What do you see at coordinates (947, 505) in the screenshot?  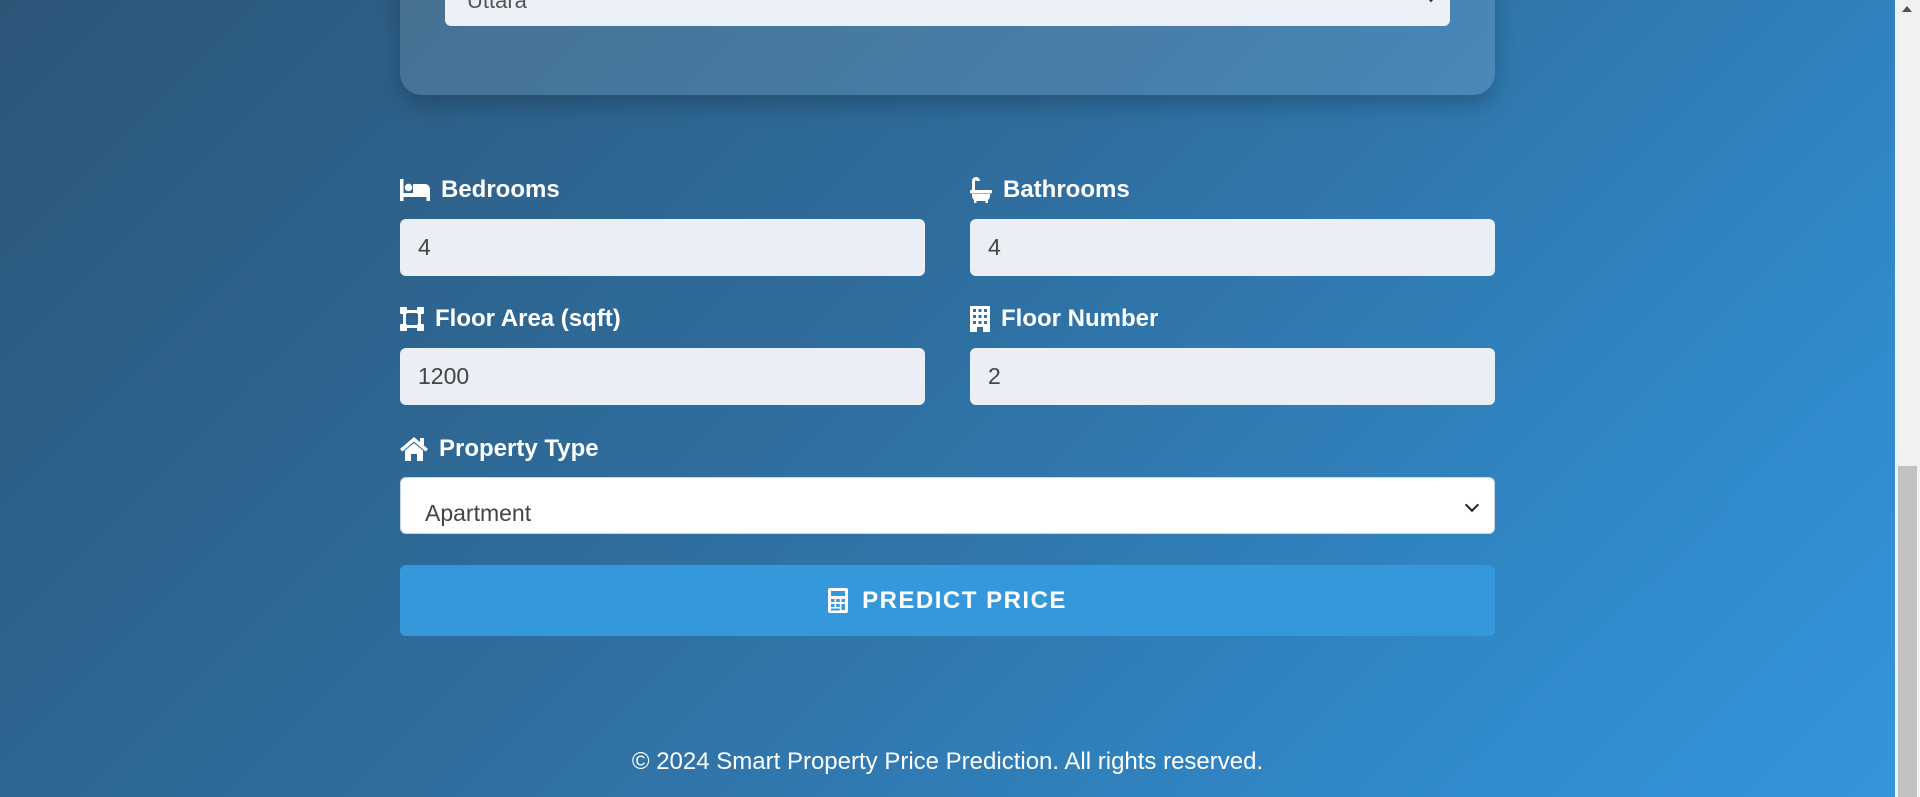 I see `property-type-select: Apartment` at bounding box center [947, 505].